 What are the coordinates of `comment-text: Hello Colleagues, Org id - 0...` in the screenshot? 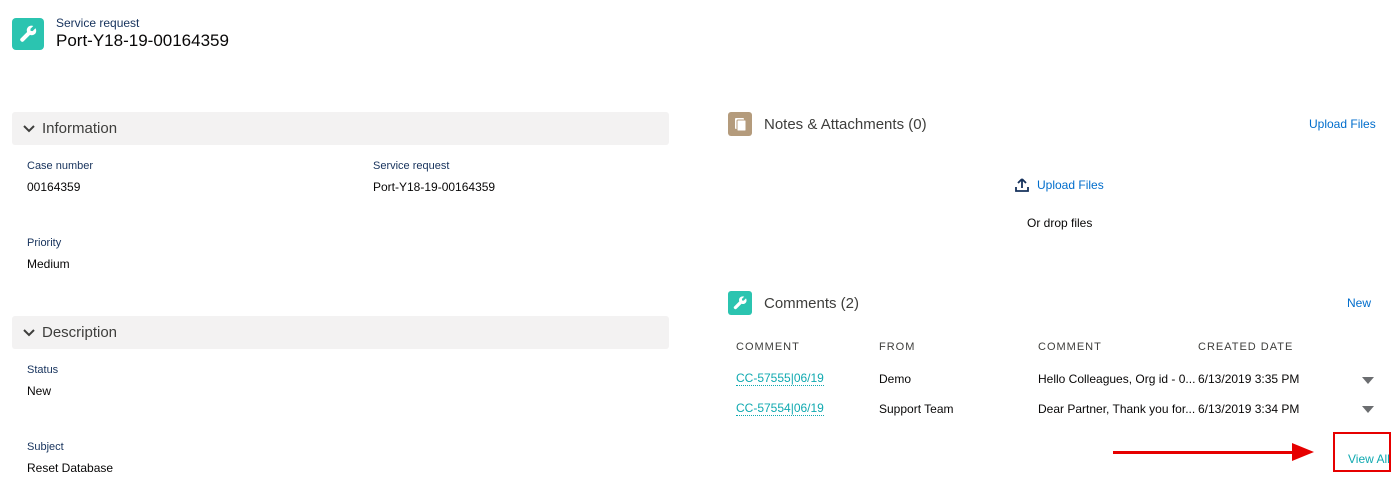 It's located at (1117, 379).